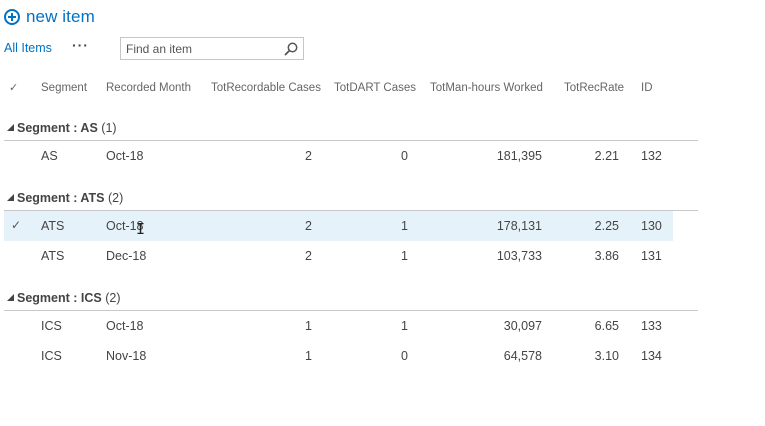 The image size is (765, 426). What do you see at coordinates (606, 256) in the screenshot?
I see `cell-totrecrate: 3.86` at bounding box center [606, 256].